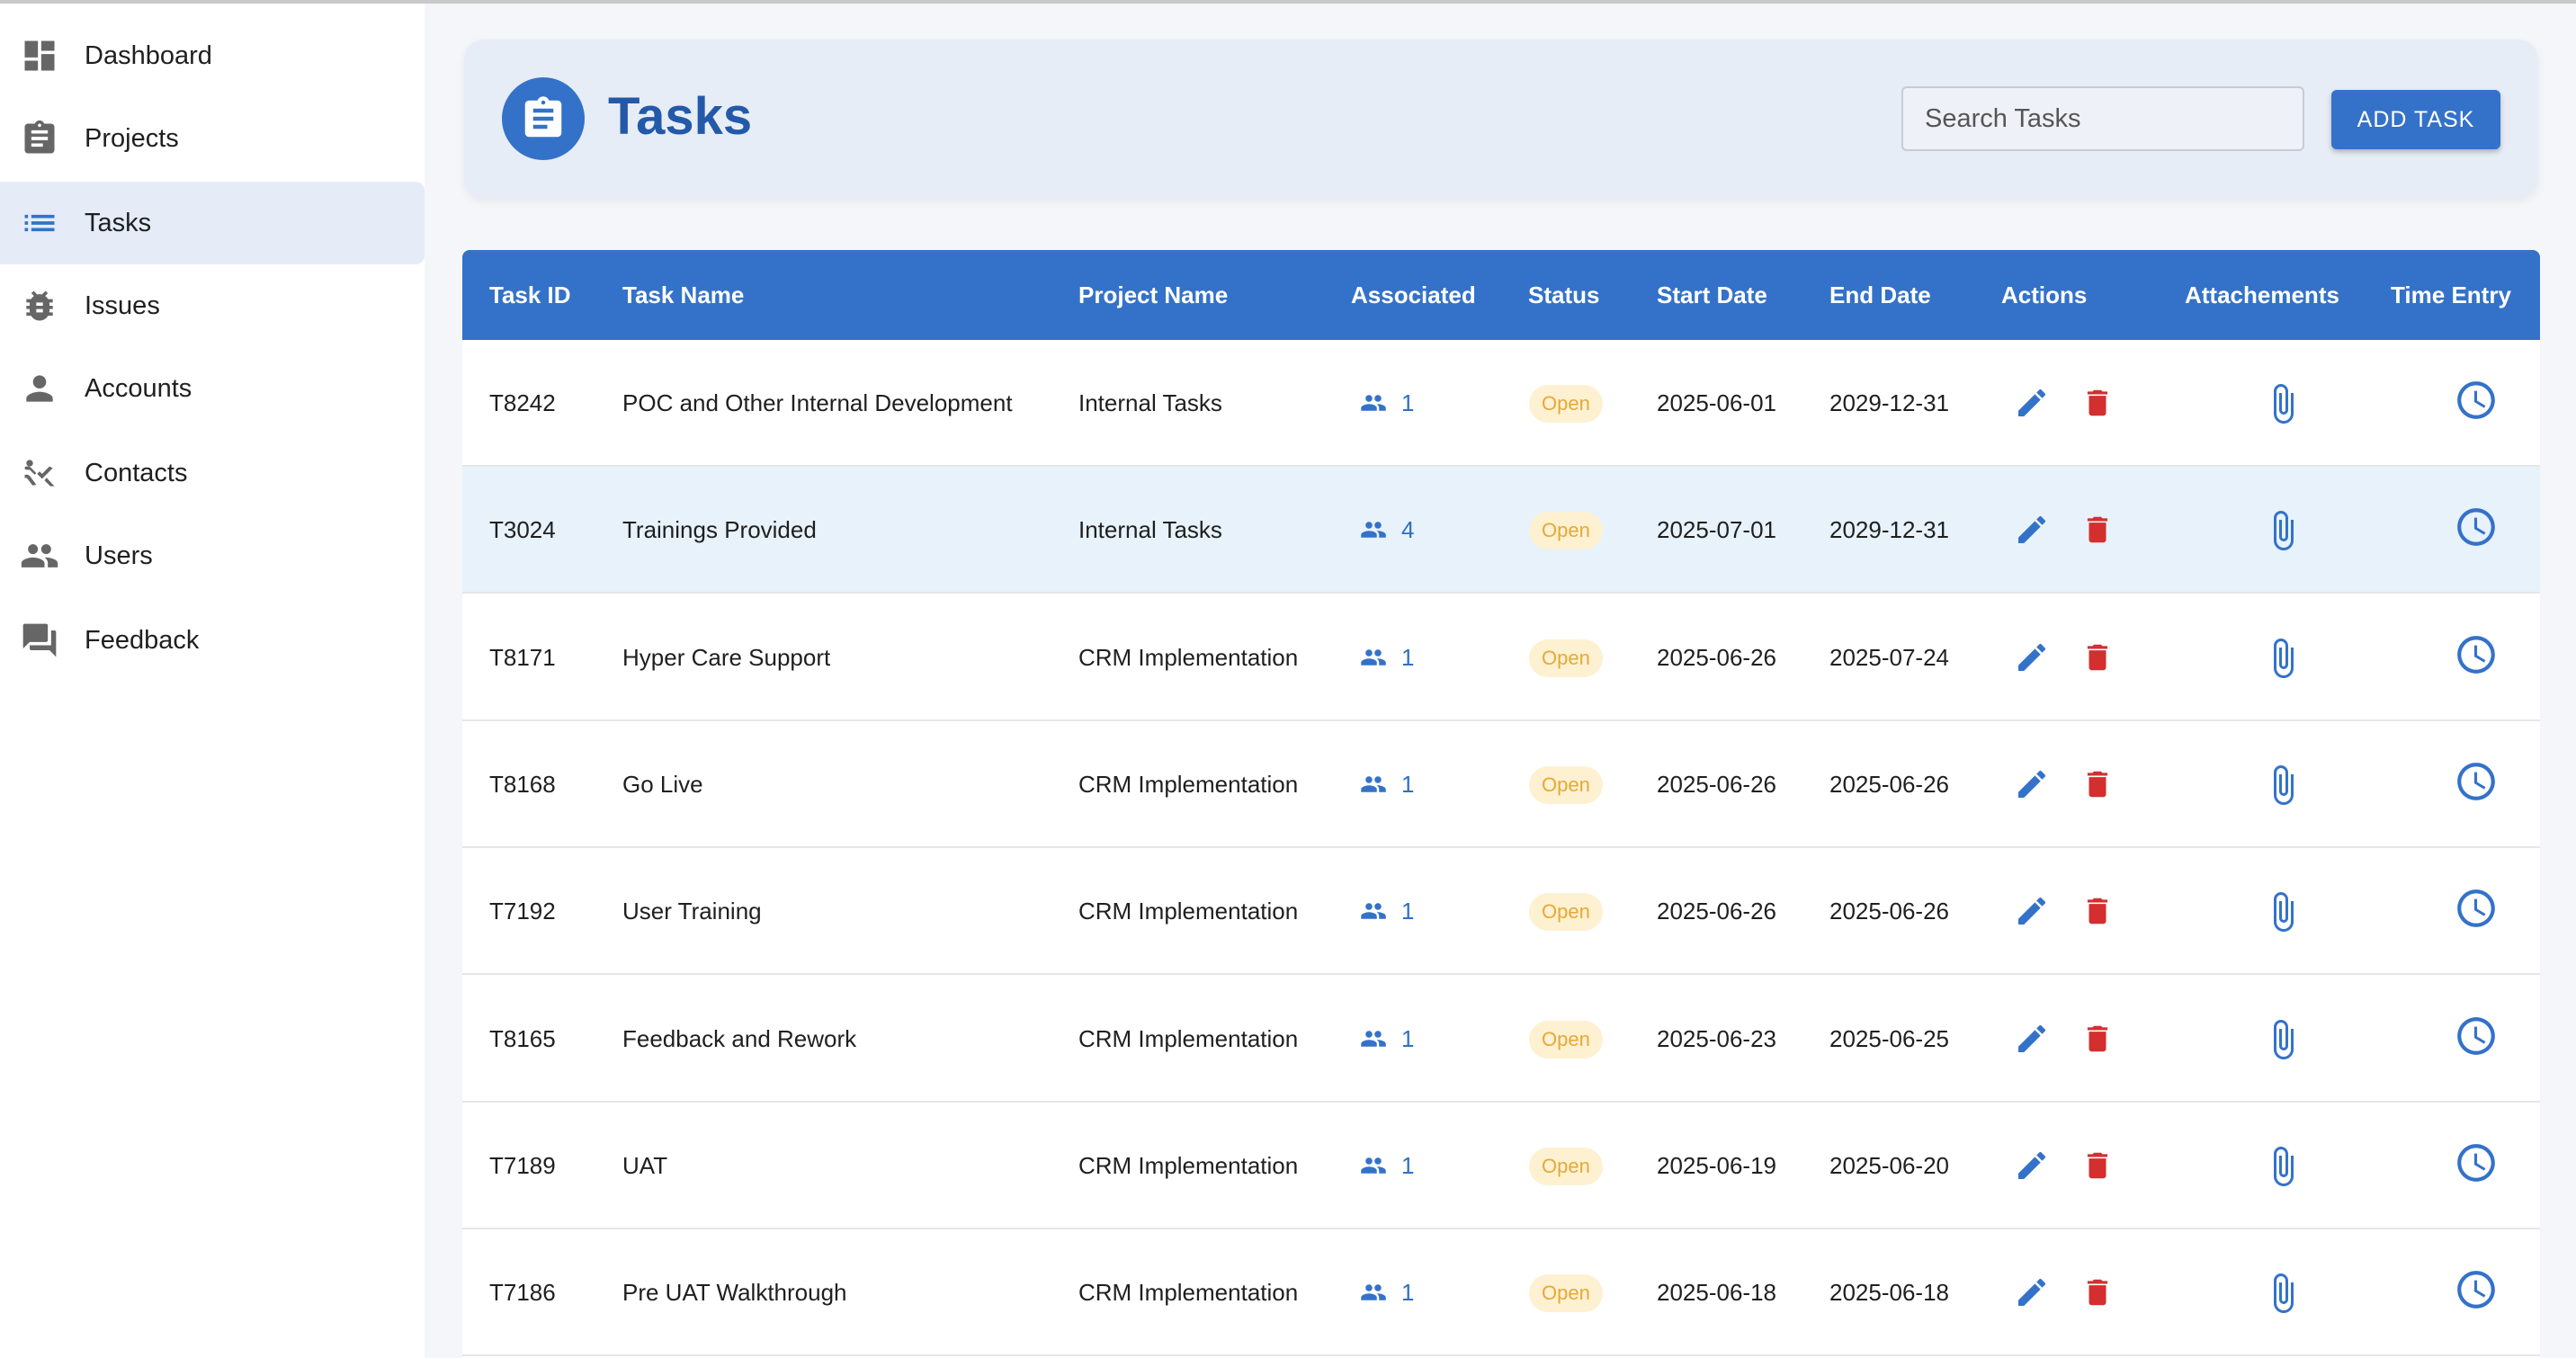 This screenshot has width=2576, height=1358. I want to click on associated-count: 4, so click(1407, 531).